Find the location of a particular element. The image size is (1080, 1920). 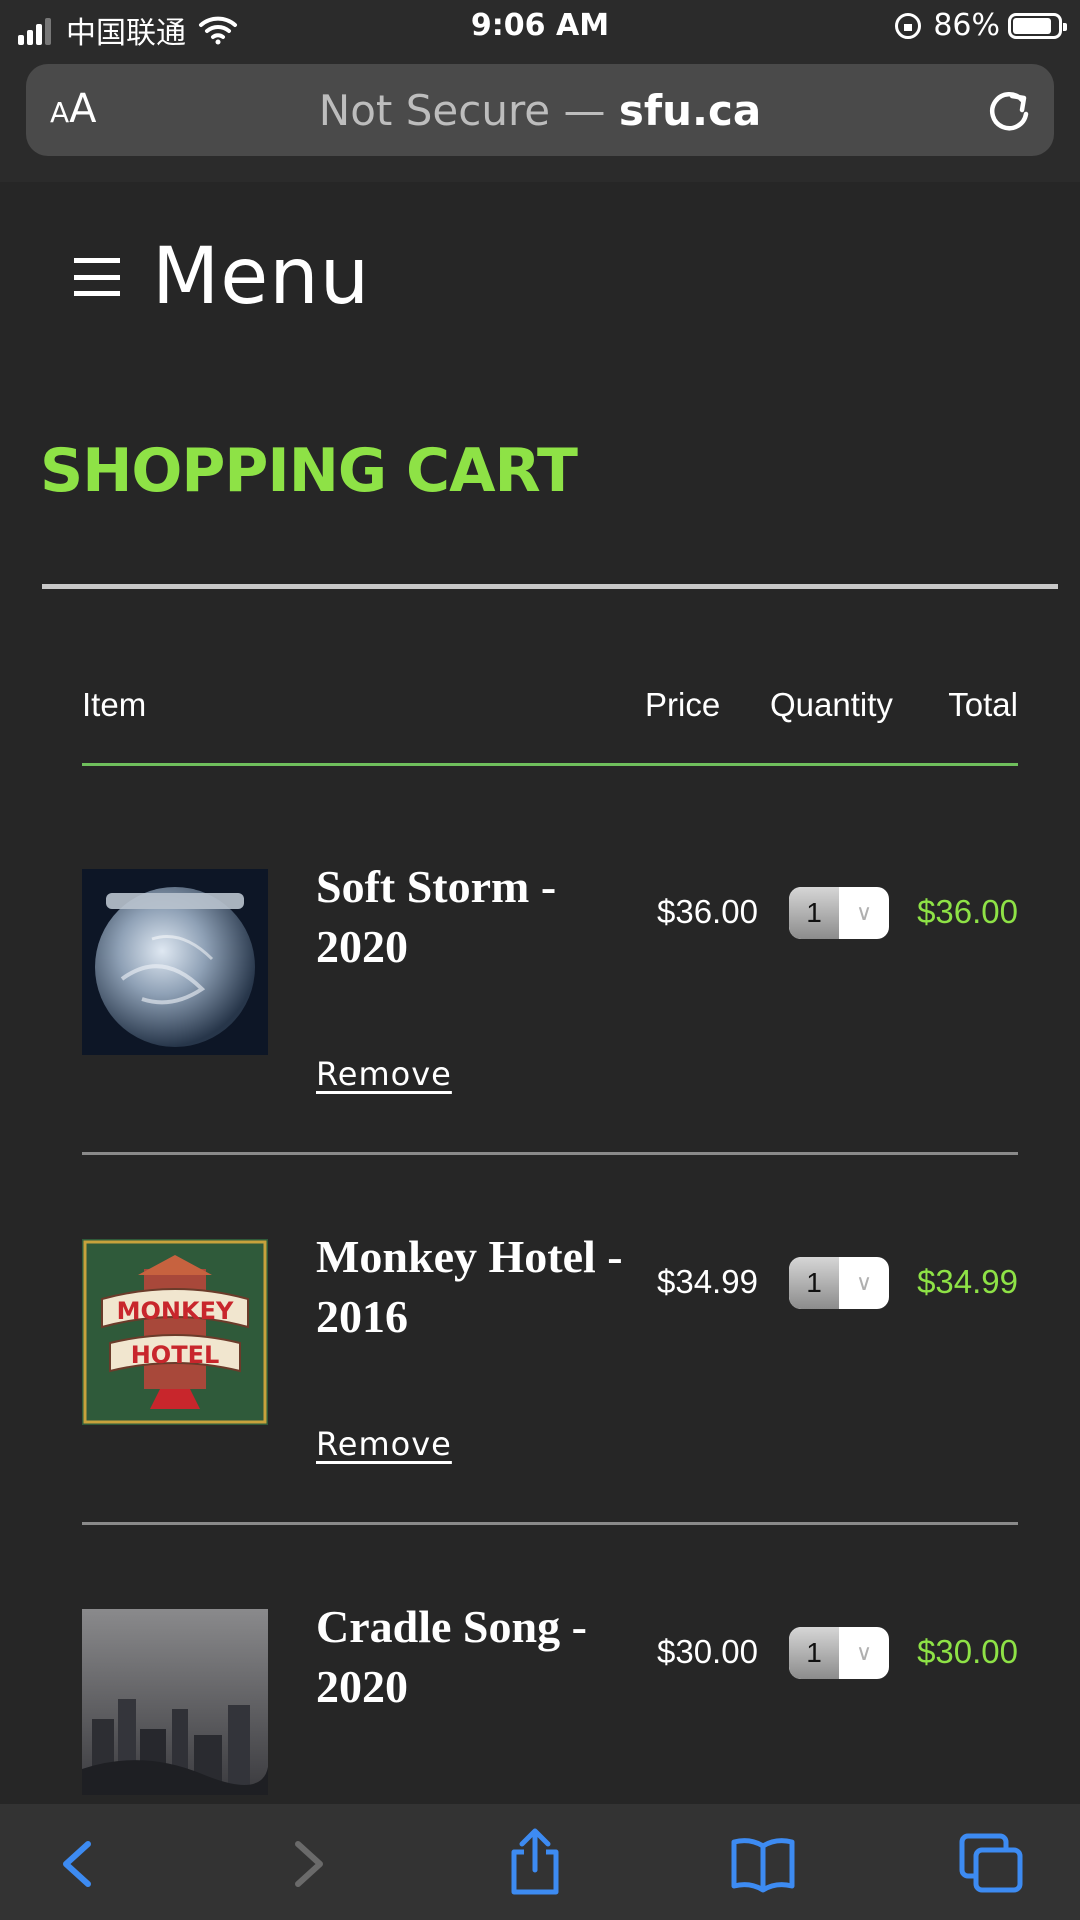

forward-icon is located at coordinates (307, 1864).